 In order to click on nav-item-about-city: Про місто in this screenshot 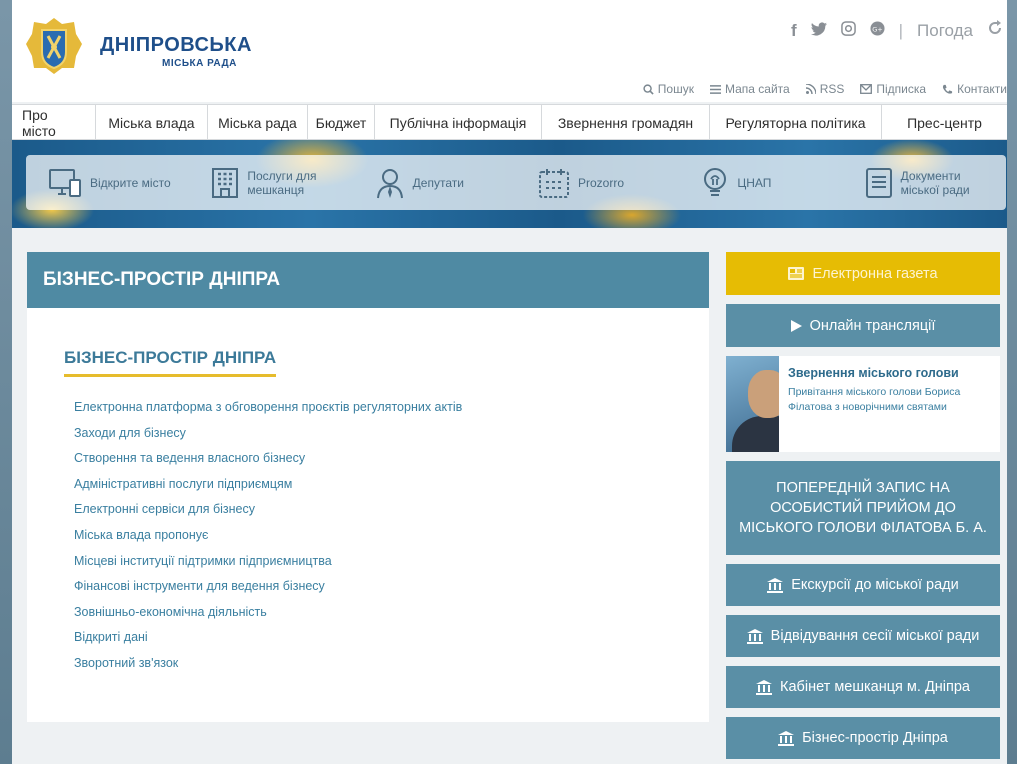, I will do `click(54, 123)`.